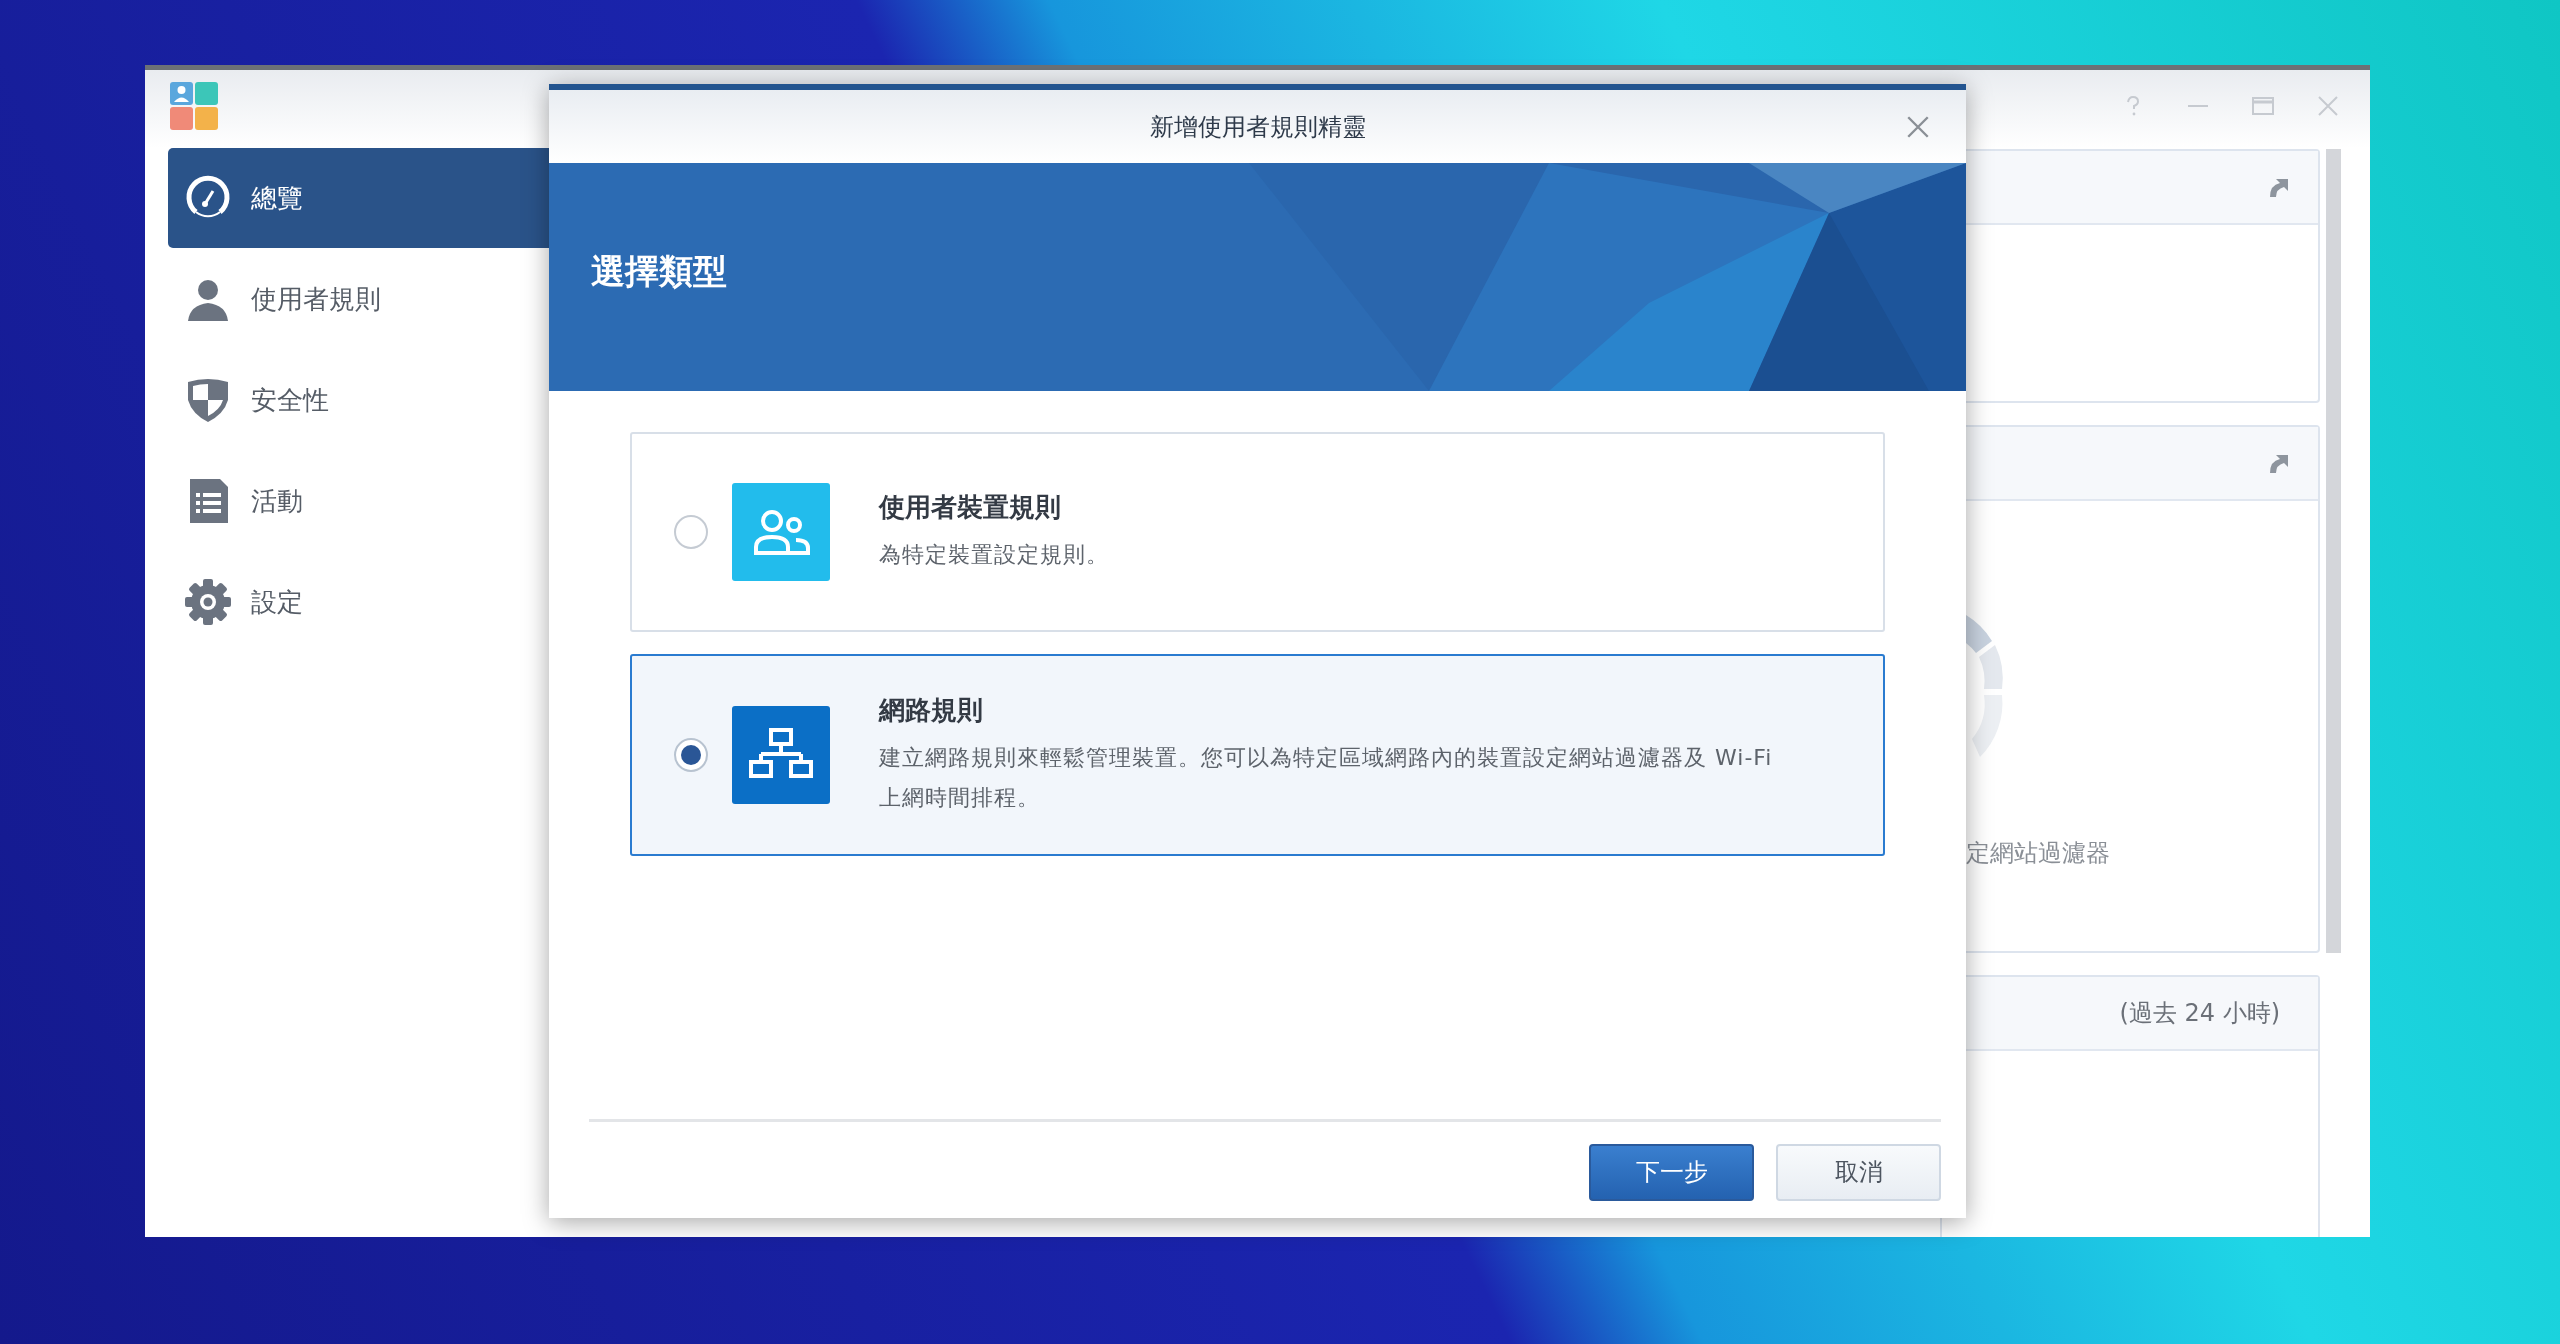 This screenshot has height=1344, width=2560. I want to click on option-title: 網路規則, so click(931, 710).